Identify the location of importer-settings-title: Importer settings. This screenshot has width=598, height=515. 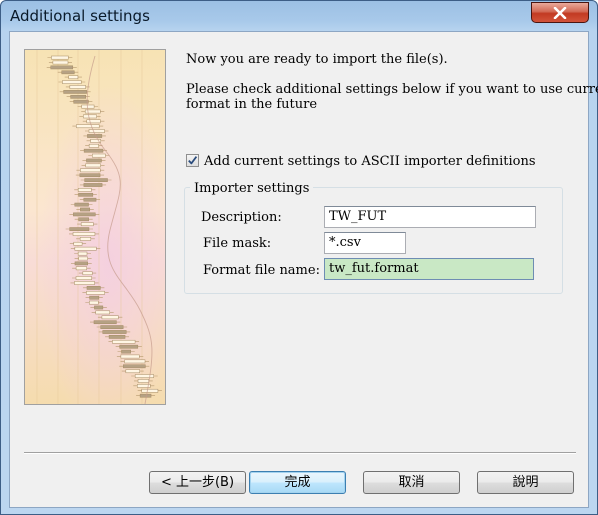
(252, 188).